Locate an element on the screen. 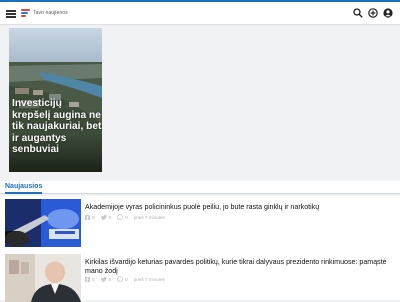 The width and height of the screenshot is (400, 302). menu-icon is located at coordinates (11, 14).